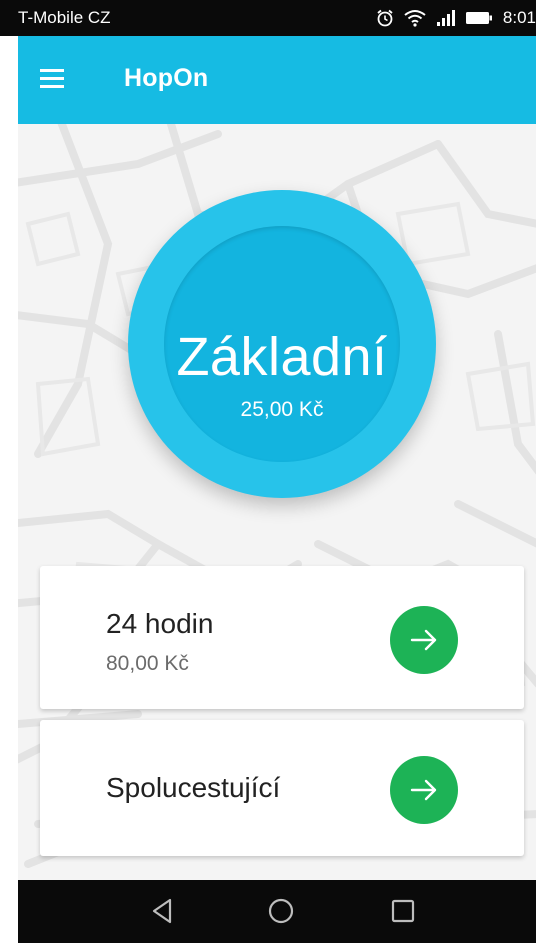  Describe the element at coordinates (166, 78) in the screenshot. I see `app-title: HopOn` at that location.